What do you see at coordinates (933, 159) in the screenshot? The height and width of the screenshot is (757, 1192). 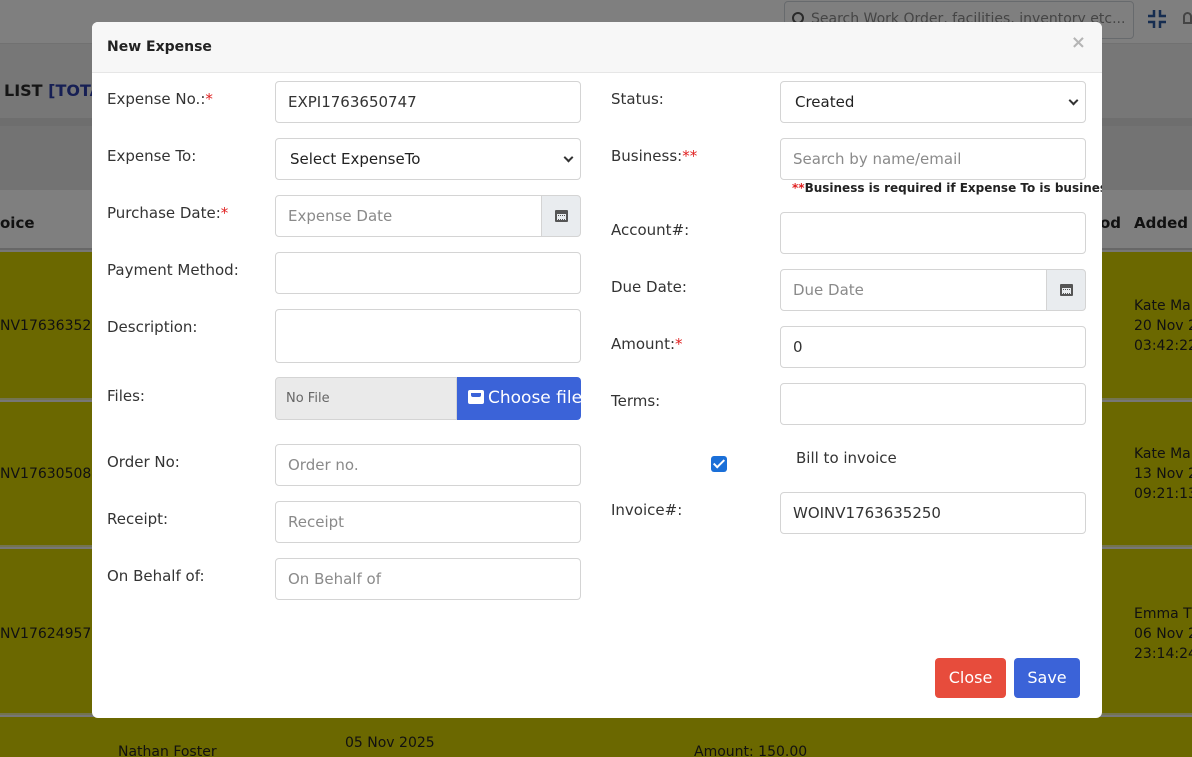 I see `business-search-input: Search by name/email` at bounding box center [933, 159].